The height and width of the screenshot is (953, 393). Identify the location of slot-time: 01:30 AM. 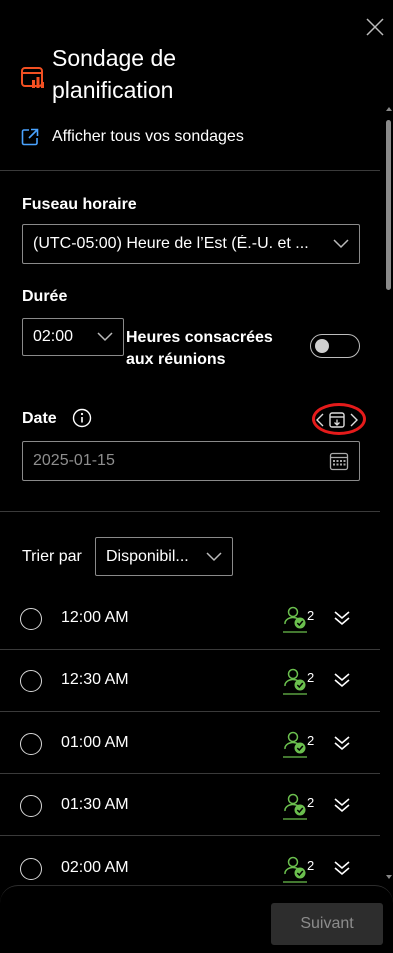
(95, 804).